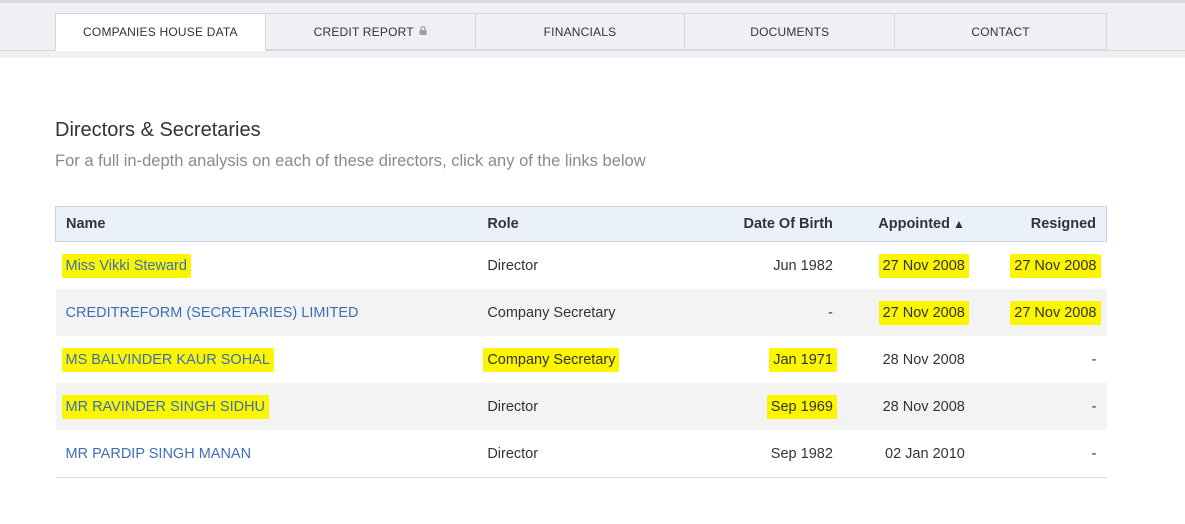 Image resolution: width=1185 pixels, height=524 pixels. Describe the element at coordinates (159, 454) in the screenshot. I see `director-link: MR PARDIP SINGH MANAN` at that location.